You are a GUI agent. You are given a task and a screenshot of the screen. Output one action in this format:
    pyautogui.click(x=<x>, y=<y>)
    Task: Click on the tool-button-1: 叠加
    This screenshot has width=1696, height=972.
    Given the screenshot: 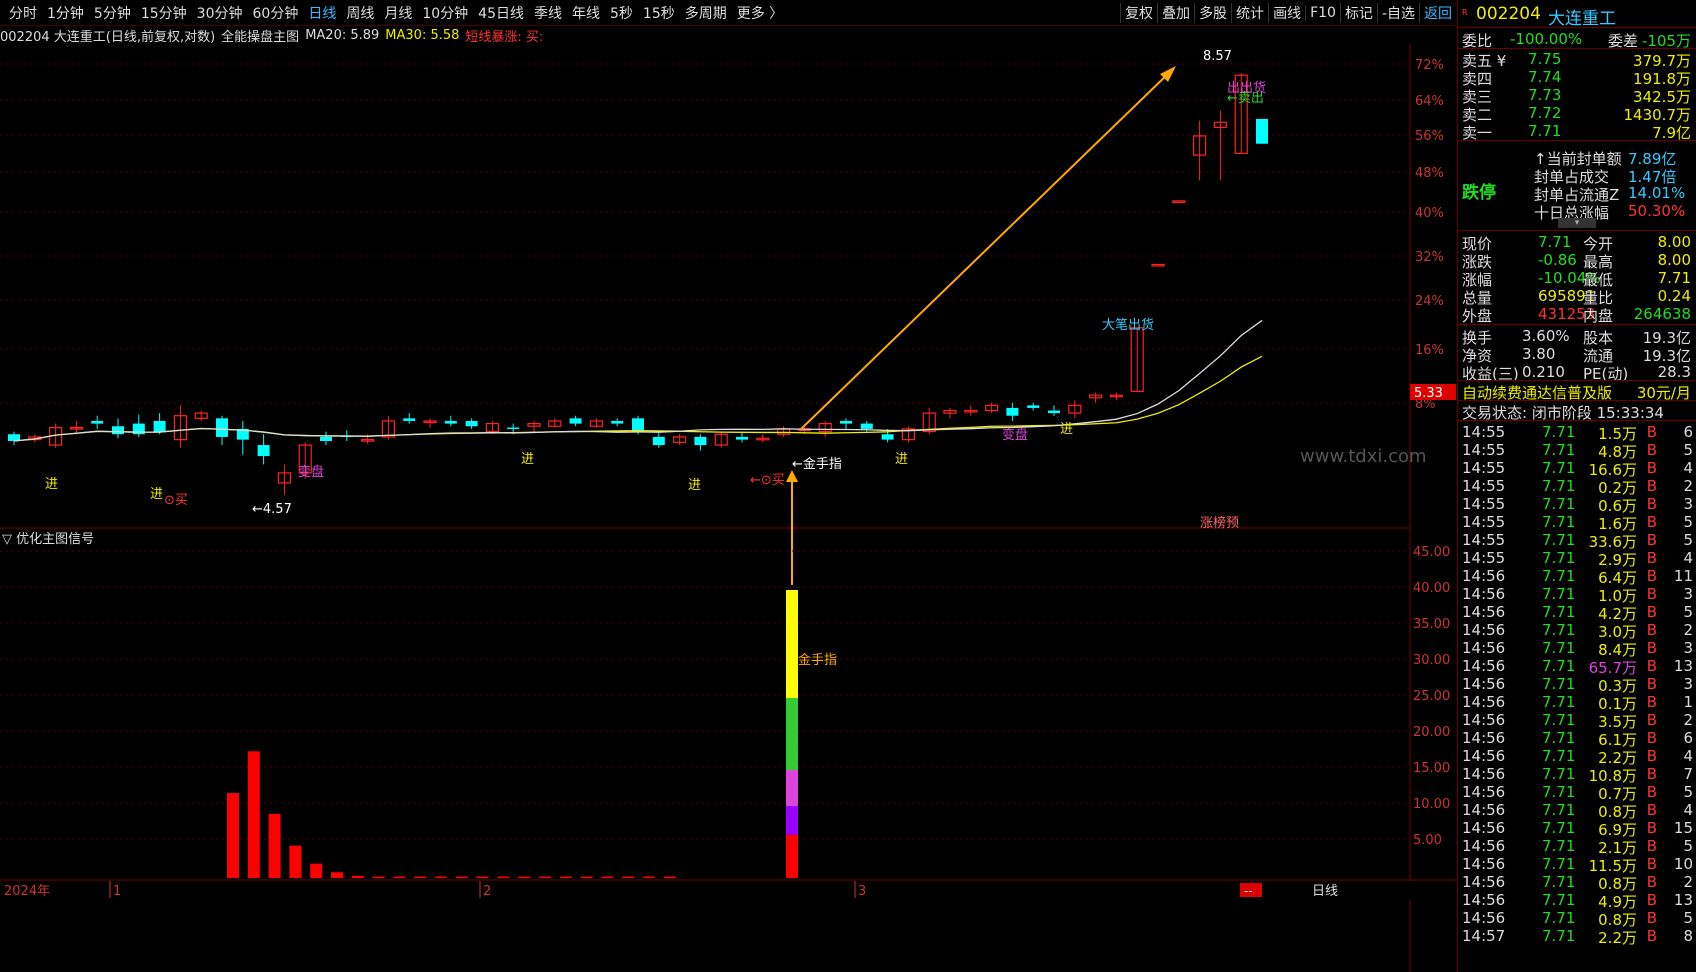 What is the action you would take?
    pyautogui.click(x=1175, y=12)
    